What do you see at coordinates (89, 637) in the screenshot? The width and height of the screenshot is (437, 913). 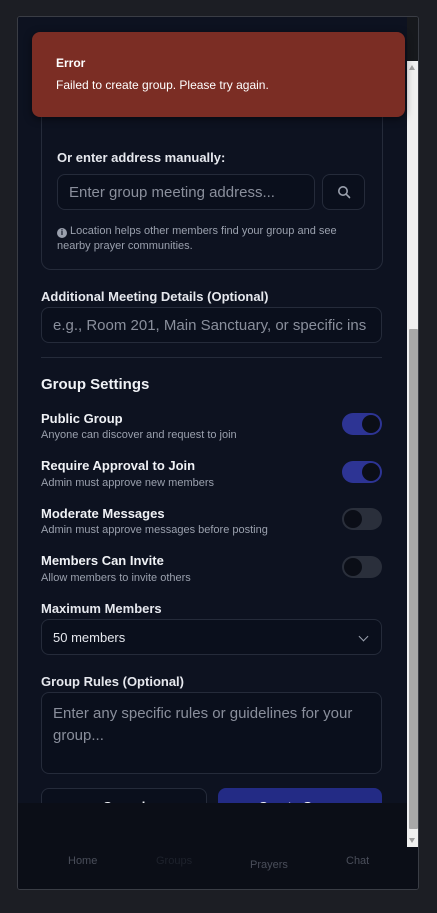 I see `max-members-value: 50 members` at bounding box center [89, 637].